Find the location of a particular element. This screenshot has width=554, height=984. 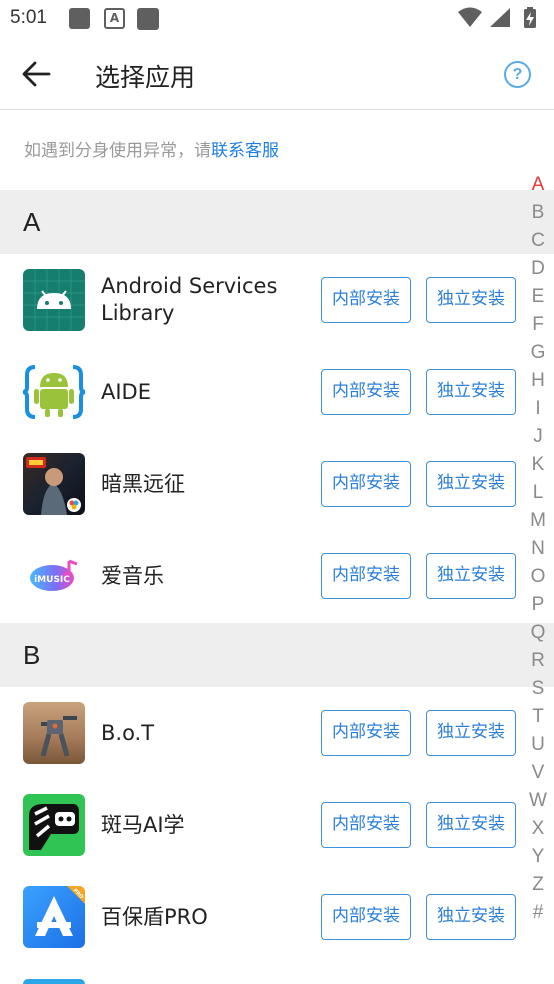

alphabet-index: A B C D E F G H I J K L M N O P Q R S T U V W X Y Z # is located at coordinates (538, 549).